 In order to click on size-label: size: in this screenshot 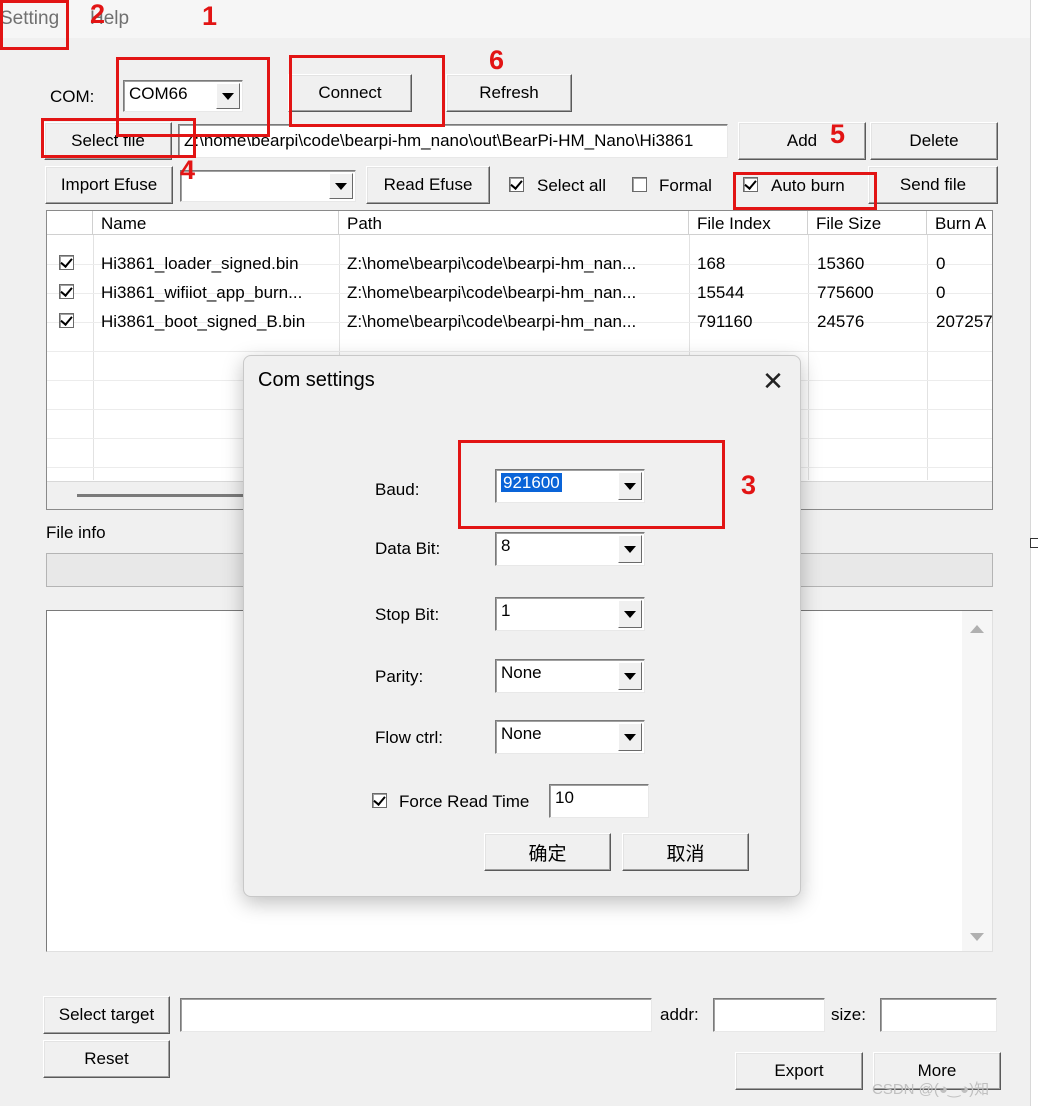, I will do `click(848, 1014)`.